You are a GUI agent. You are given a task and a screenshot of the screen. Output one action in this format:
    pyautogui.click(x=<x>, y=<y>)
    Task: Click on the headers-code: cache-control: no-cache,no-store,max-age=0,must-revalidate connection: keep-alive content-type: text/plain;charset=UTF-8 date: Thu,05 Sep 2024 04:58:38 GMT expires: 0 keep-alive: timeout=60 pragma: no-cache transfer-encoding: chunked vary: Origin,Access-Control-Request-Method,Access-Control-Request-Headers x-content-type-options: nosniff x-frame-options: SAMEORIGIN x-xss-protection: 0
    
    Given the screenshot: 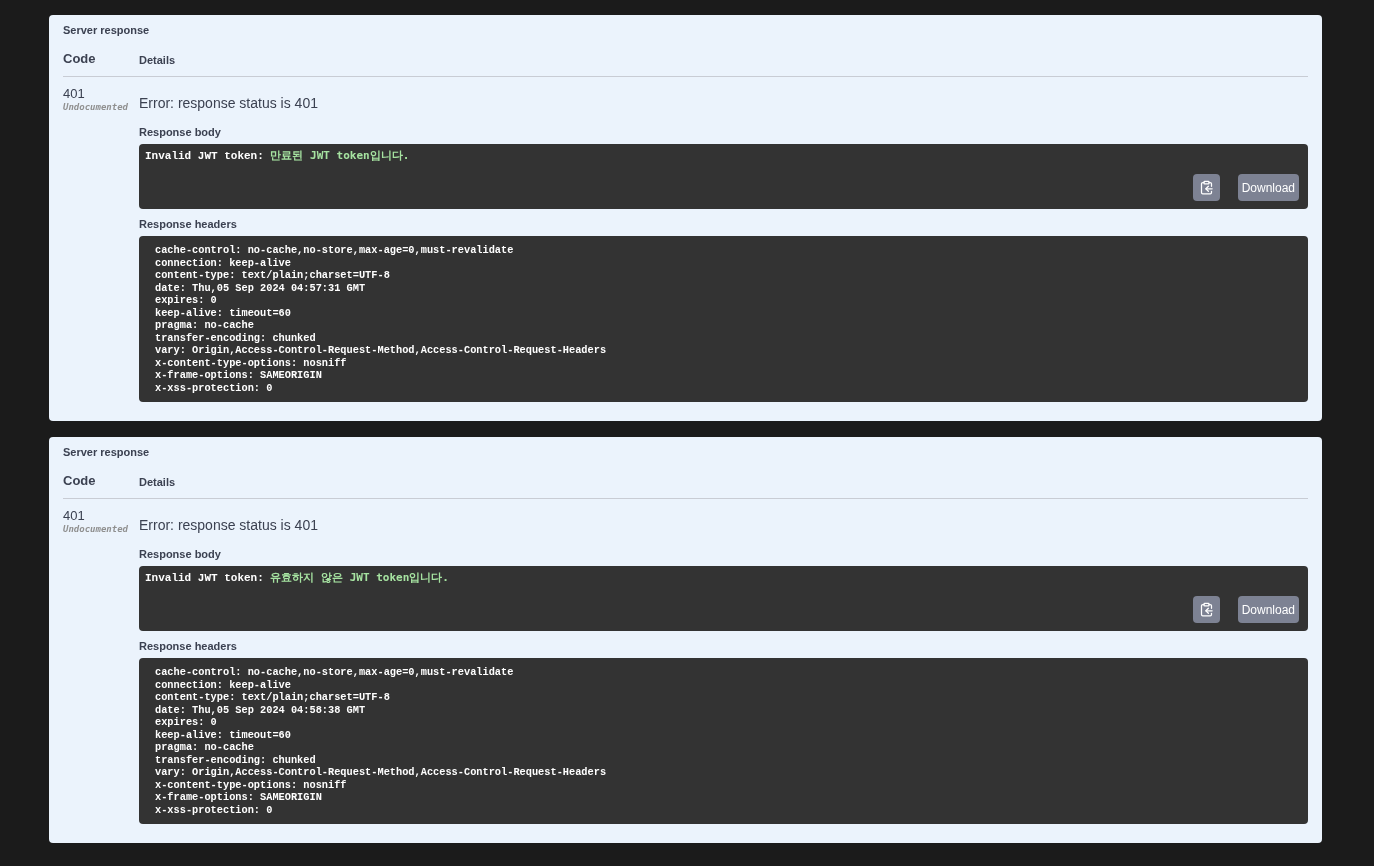 What is the action you would take?
    pyautogui.click(x=381, y=741)
    